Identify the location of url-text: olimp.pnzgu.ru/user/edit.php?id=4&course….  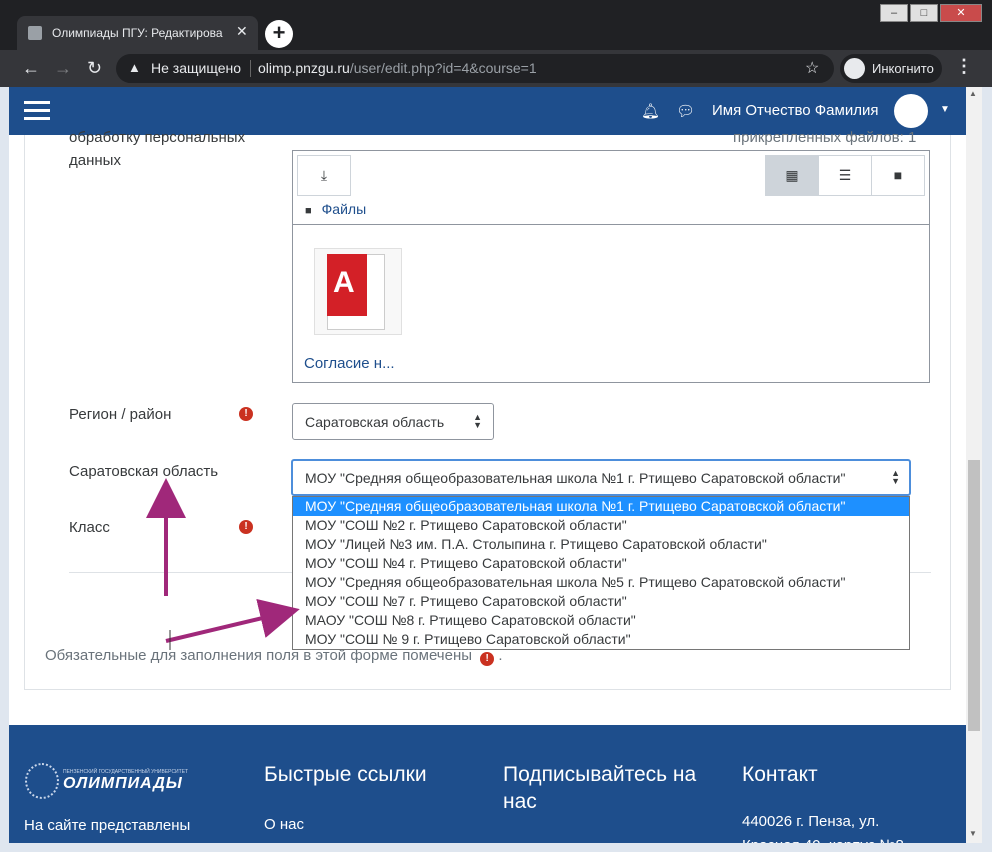
(397, 68).